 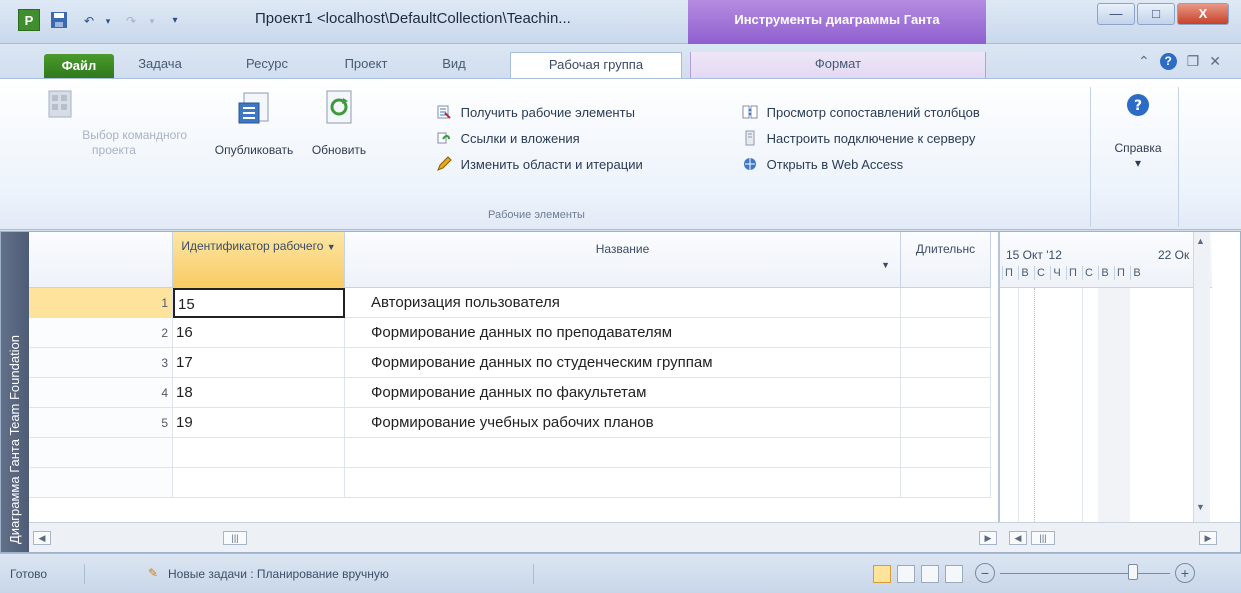 What do you see at coordinates (59, 21) in the screenshot?
I see `save-icon` at bounding box center [59, 21].